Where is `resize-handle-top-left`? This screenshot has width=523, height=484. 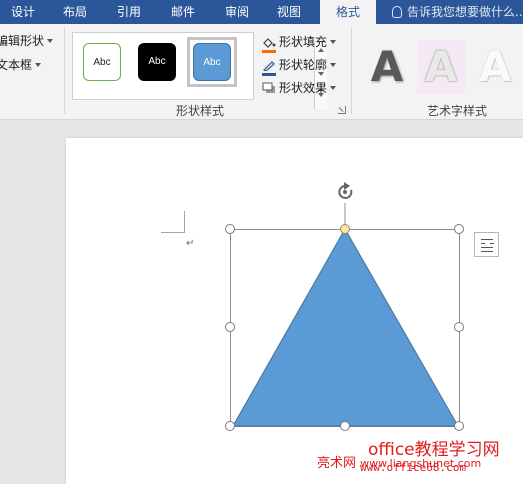 resize-handle-top-left is located at coordinates (230, 229).